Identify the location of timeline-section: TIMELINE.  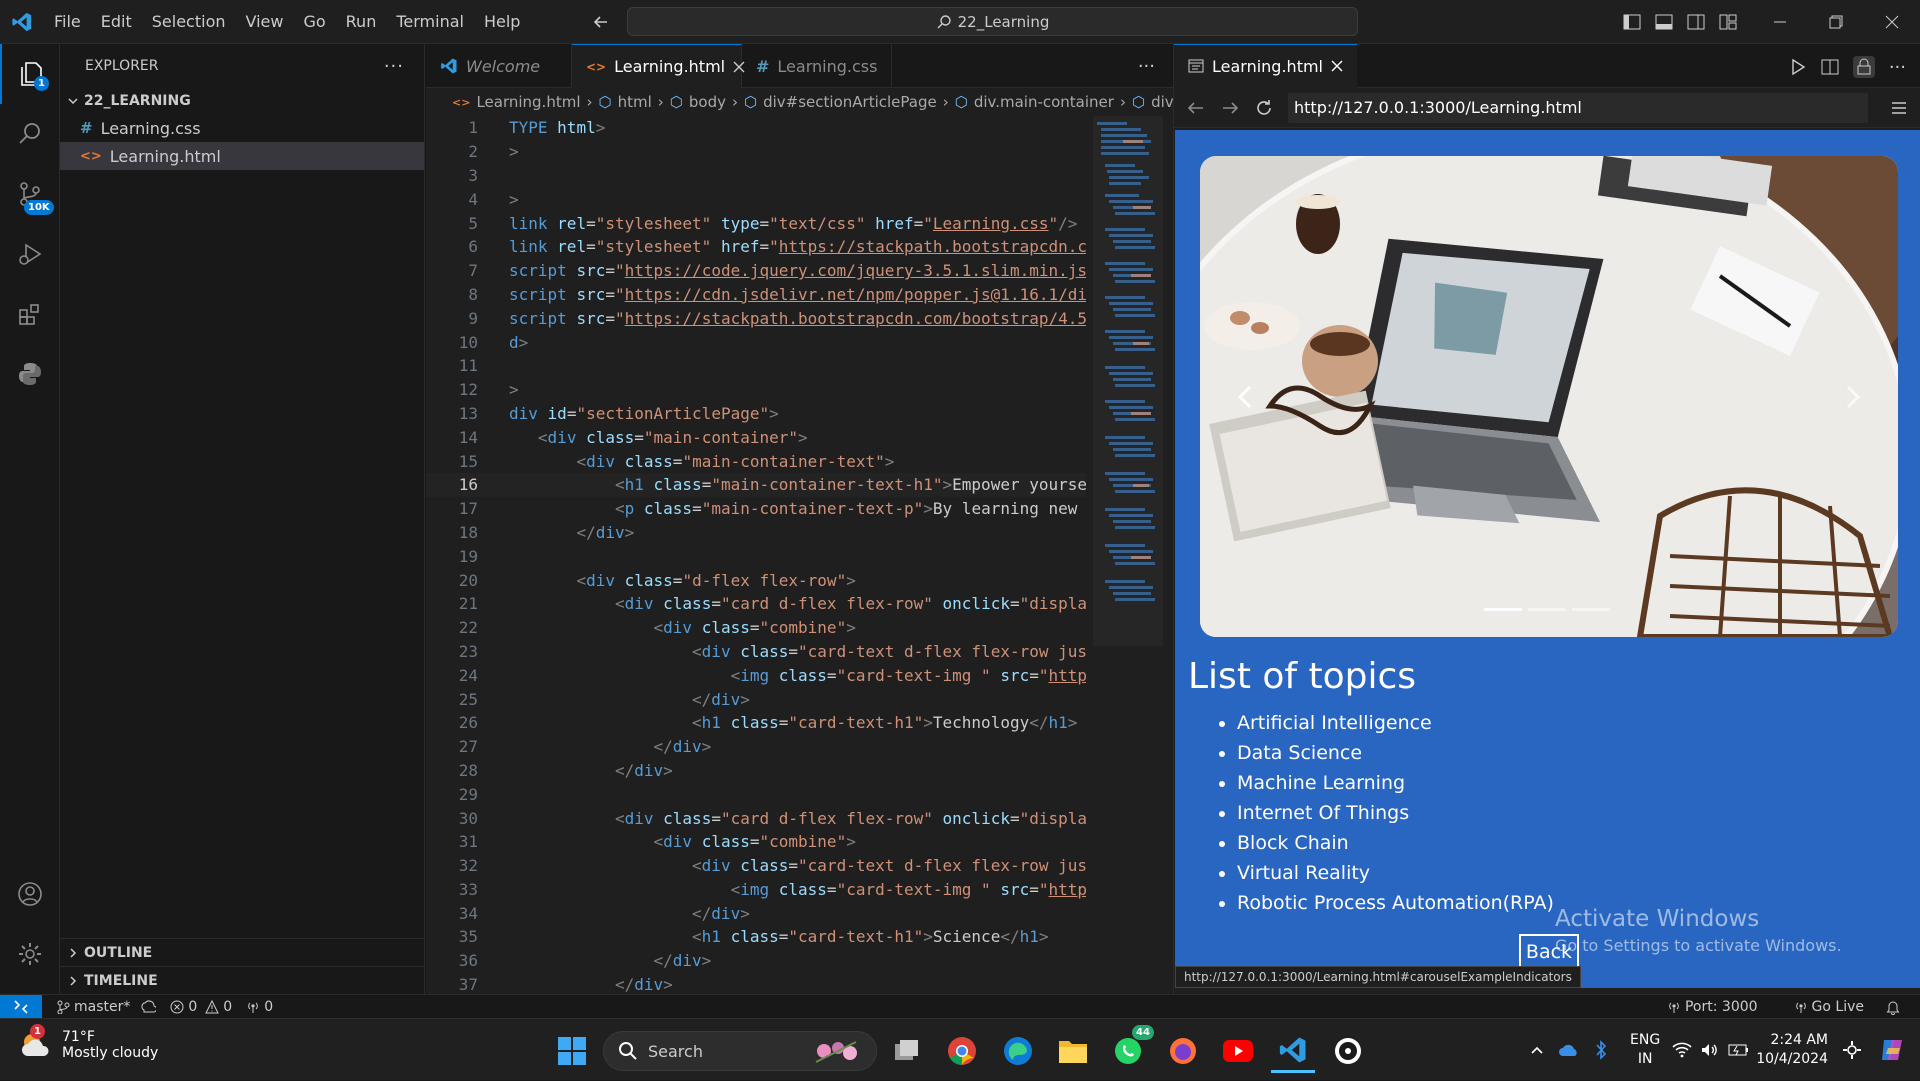
(242, 980).